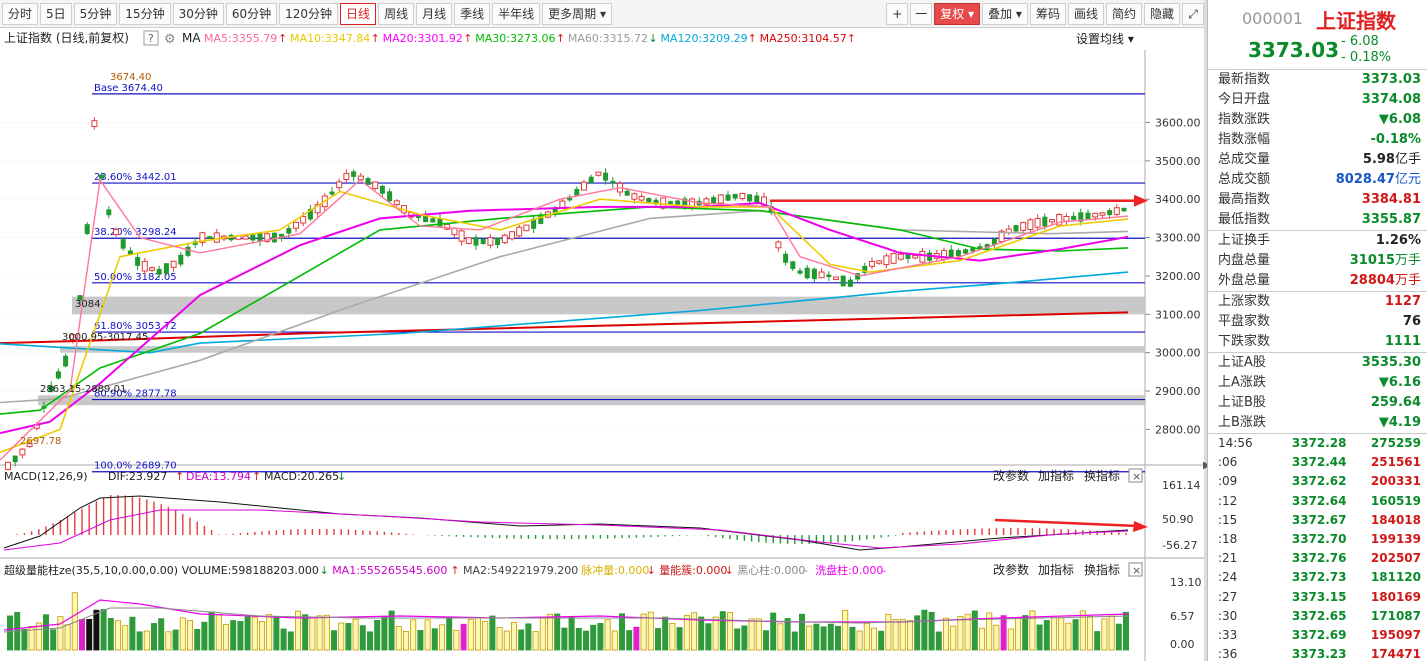 This screenshot has width=1427, height=661. Describe the element at coordinates (1244, 199) in the screenshot. I see `index-stat-label: 最高指数` at that location.